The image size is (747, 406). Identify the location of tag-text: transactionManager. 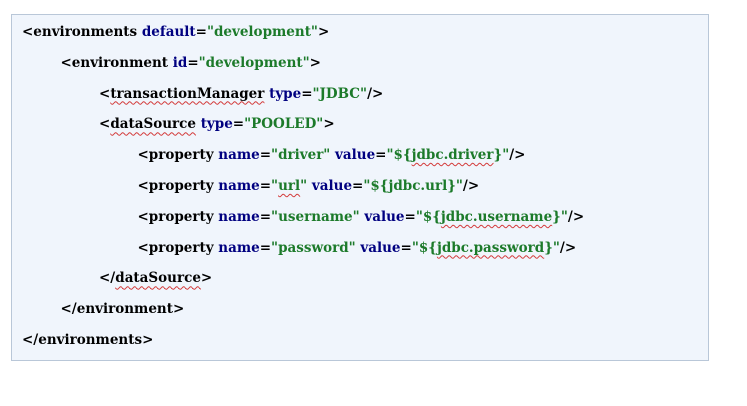
(187, 93).